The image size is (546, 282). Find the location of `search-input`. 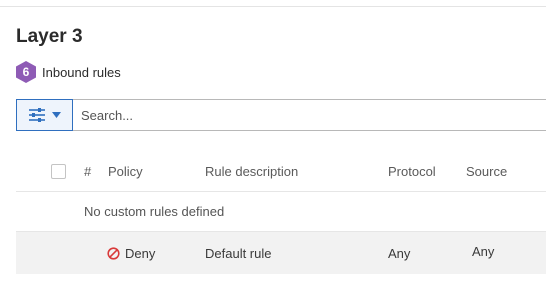

search-input is located at coordinates (309, 115).